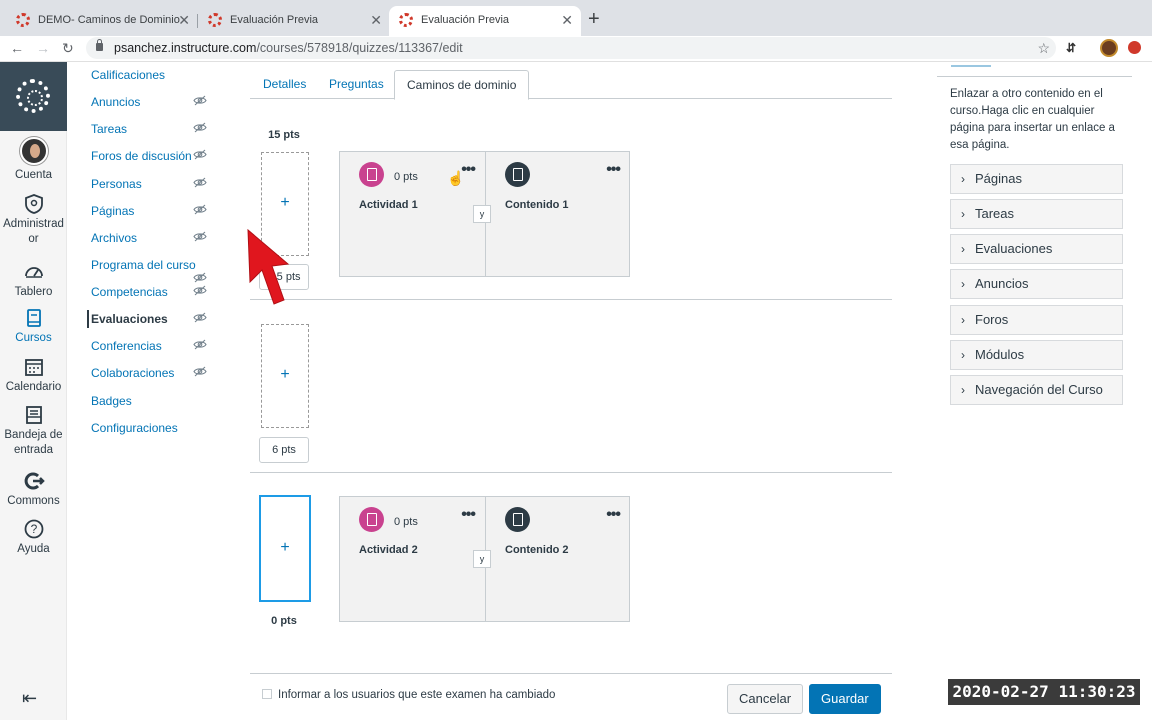  I want to click on accordion-modules: › Módulos, so click(1036, 355).